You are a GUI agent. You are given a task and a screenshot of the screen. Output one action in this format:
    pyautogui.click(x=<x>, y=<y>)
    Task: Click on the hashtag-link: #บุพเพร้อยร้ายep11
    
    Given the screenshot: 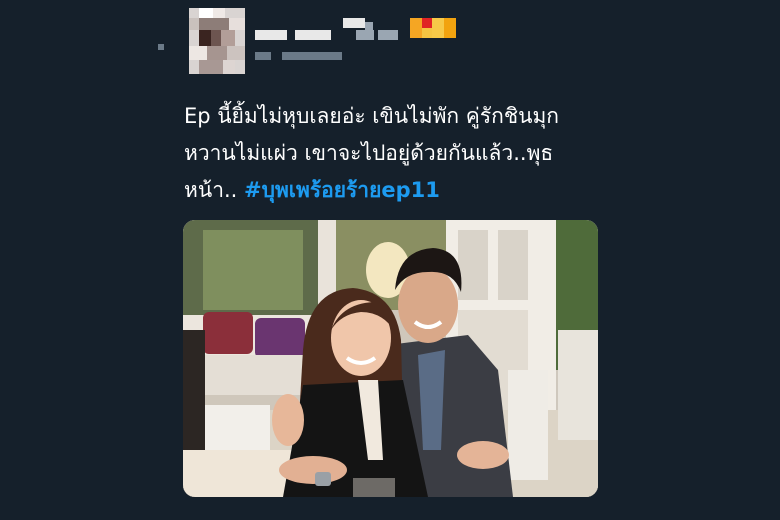 What is the action you would take?
    pyautogui.click(x=342, y=190)
    